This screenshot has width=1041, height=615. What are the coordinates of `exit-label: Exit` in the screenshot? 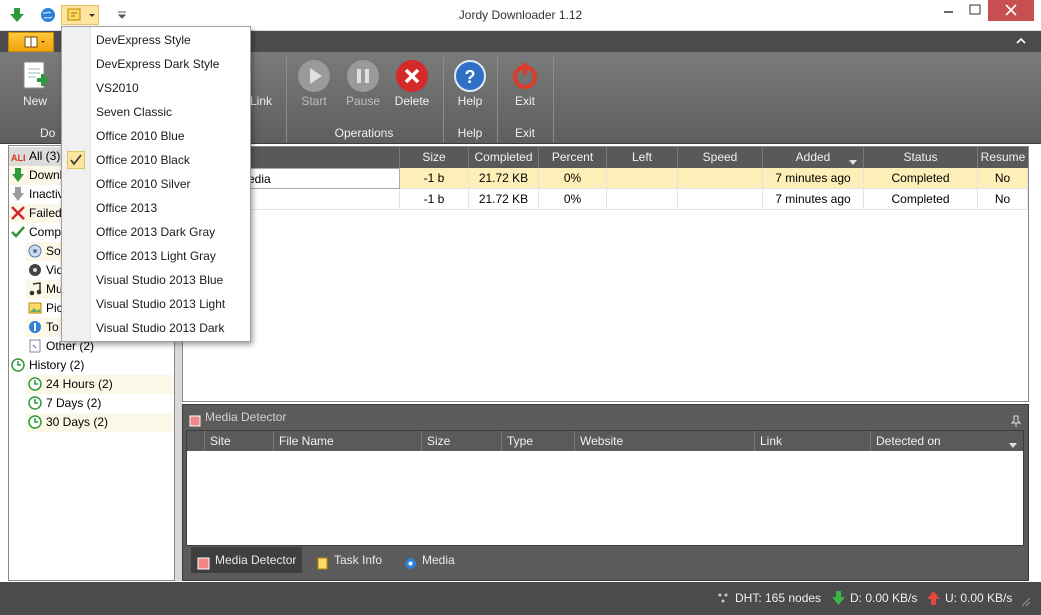 It's located at (524, 101).